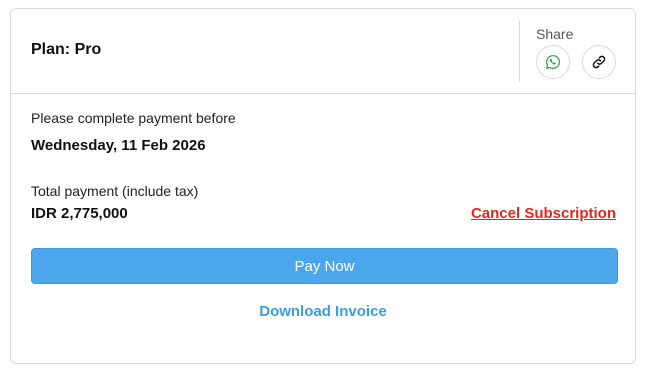 This screenshot has height=376, width=647. I want to click on deadline-value: Wednesday, 11 Feb 2026, so click(118, 145).